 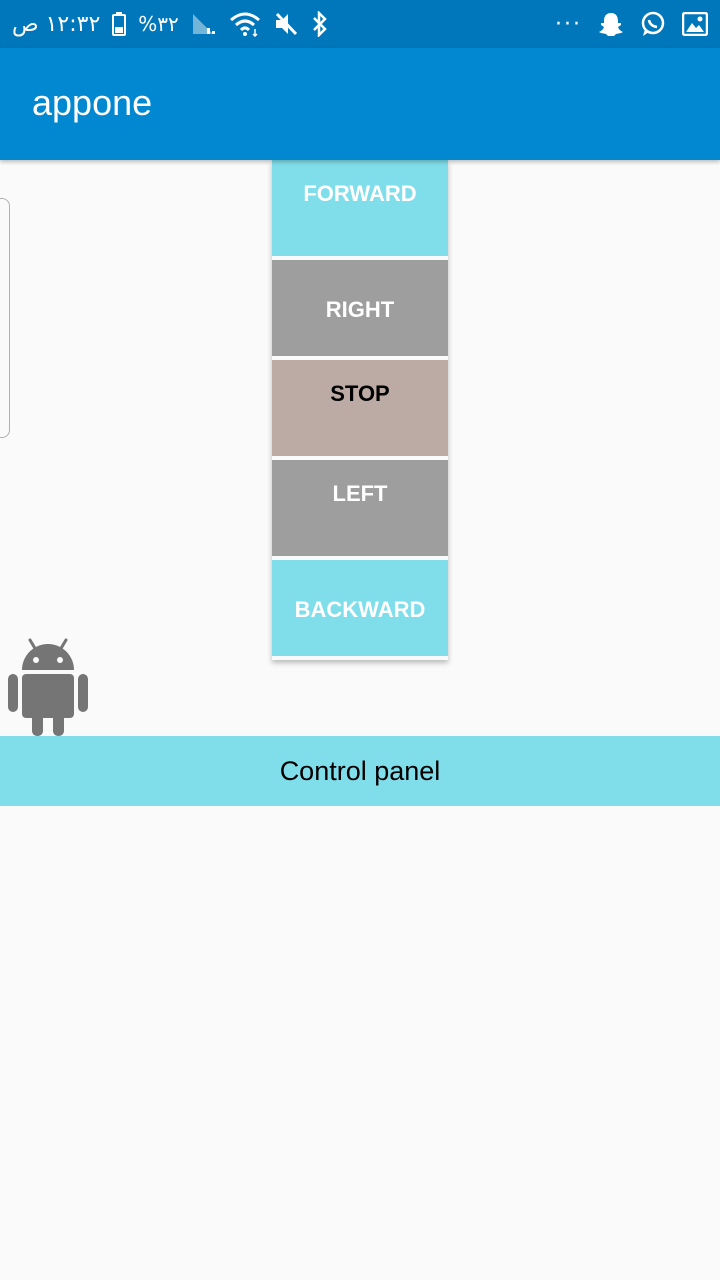 What do you see at coordinates (360, 208) in the screenshot?
I see `forward-button: FORWARD` at bounding box center [360, 208].